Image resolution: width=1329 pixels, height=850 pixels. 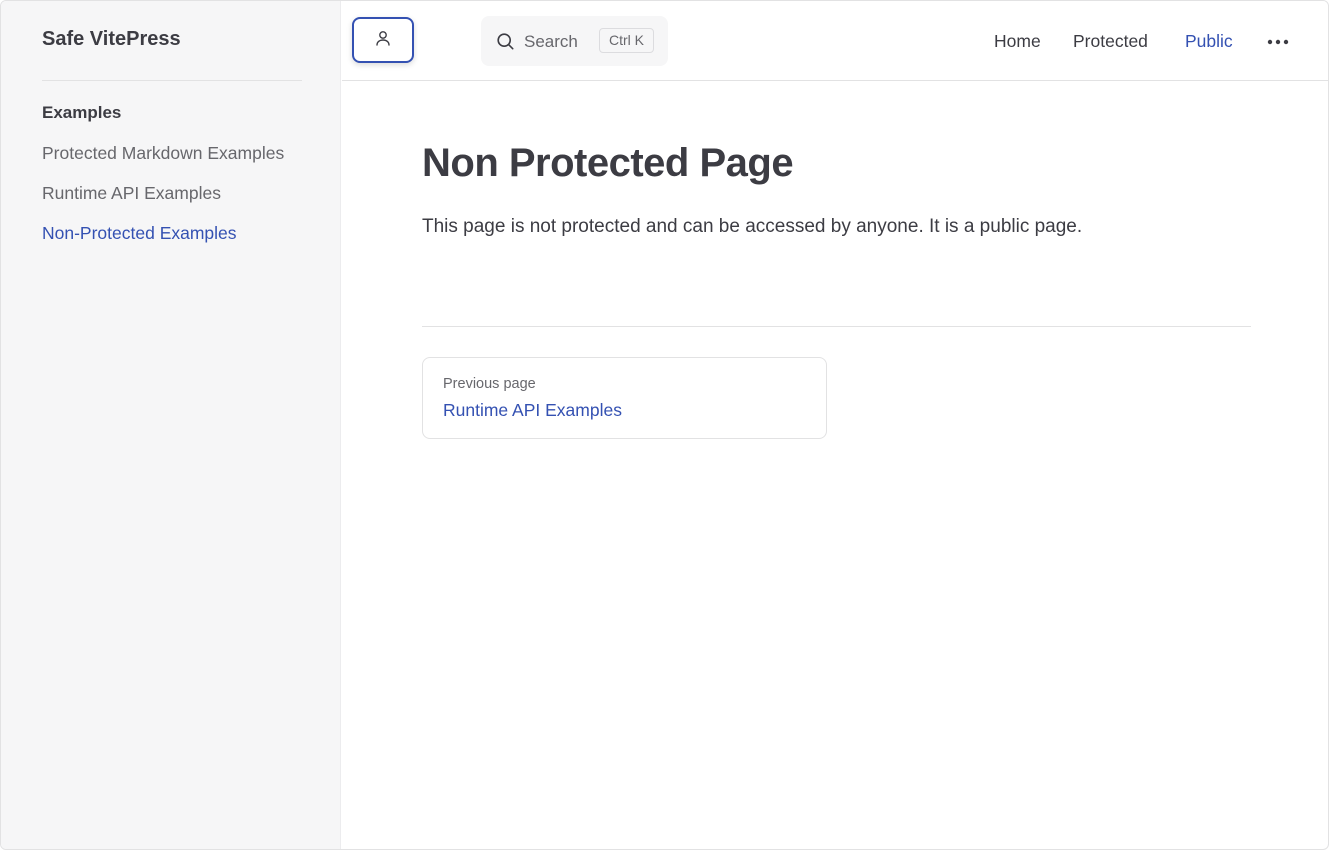 I want to click on search-shortcut: Ctrl K, so click(x=626, y=40).